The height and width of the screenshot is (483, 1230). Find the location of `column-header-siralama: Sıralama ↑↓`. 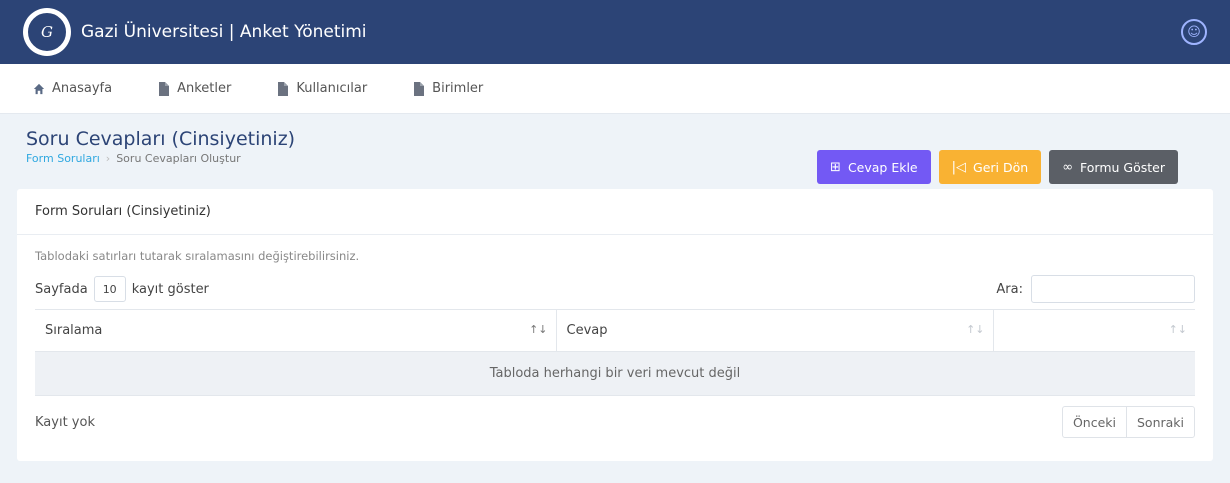

column-header-siralama: Sıralama ↑↓ is located at coordinates (295, 330).